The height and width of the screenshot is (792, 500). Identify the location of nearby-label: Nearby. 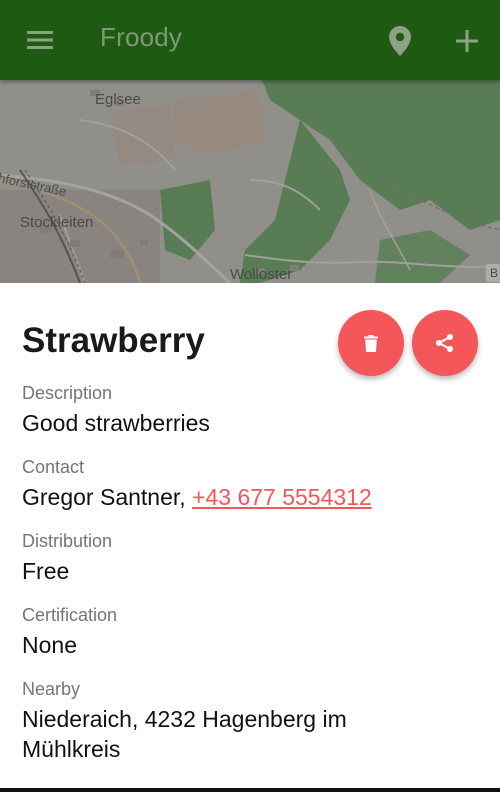
(51, 689).